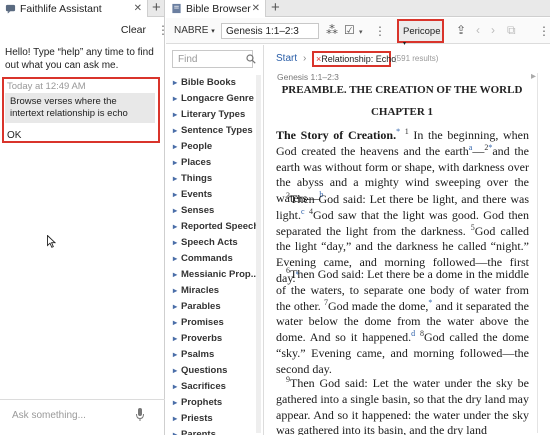  What do you see at coordinates (511, 30) in the screenshot?
I see `history-icon: ⧉` at bounding box center [511, 30].